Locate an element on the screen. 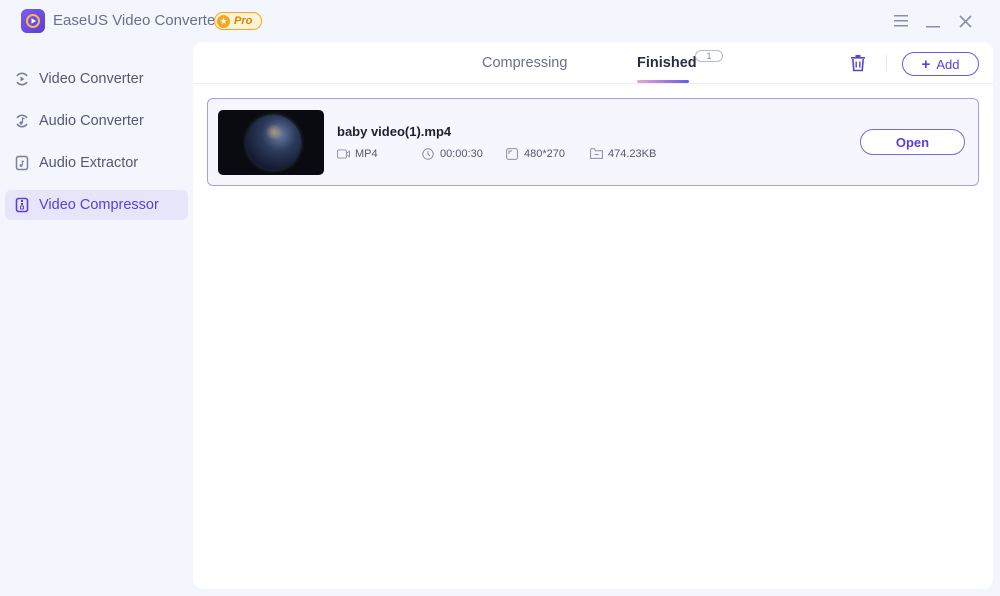  sidebar-item-video-converter: Video Converter is located at coordinates (96, 79).